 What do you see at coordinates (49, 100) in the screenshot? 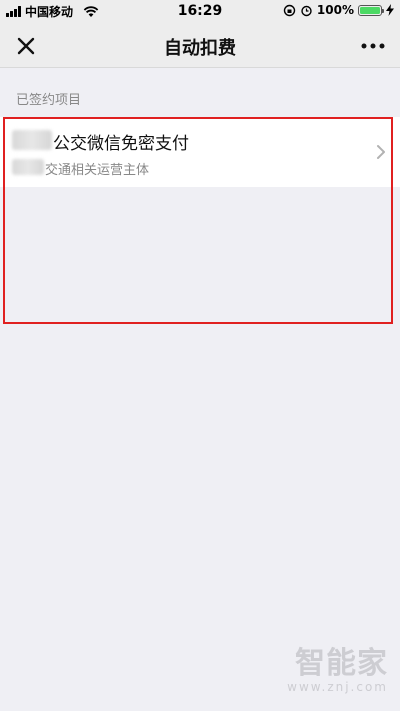
I see `section-label: 已签约项目` at bounding box center [49, 100].